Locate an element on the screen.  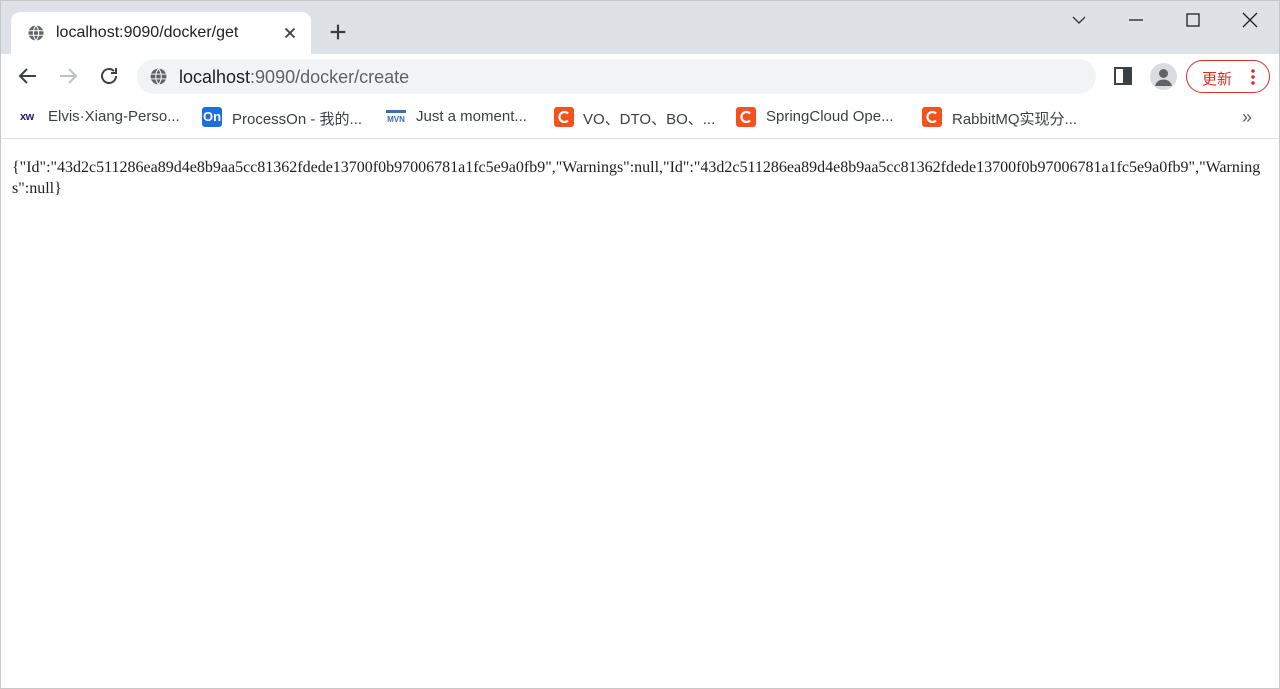
url-path: :9090/docker/create is located at coordinates (330, 77).